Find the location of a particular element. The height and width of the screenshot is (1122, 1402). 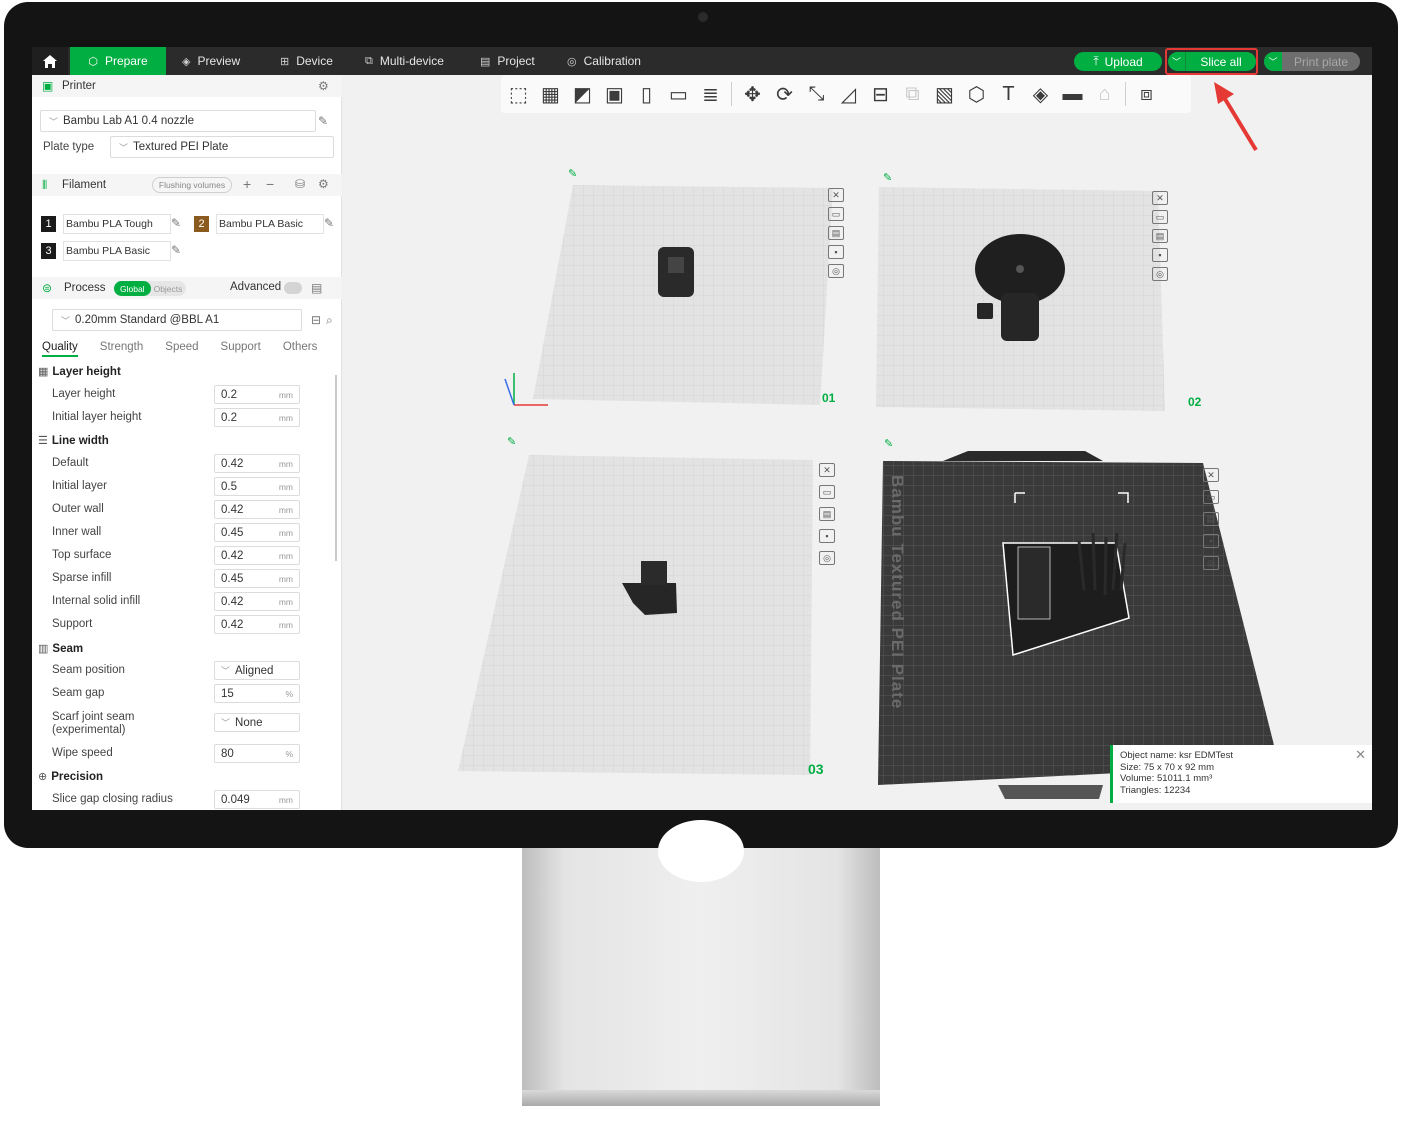

slice-gap-input: 0.049 mm is located at coordinates (257, 799).